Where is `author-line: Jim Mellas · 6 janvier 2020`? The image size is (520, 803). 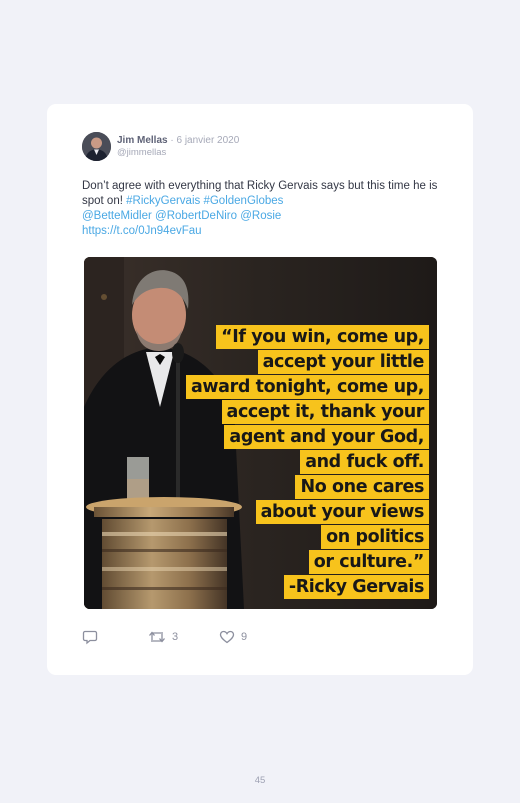 author-line: Jim Mellas · 6 janvier 2020 is located at coordinates (178, 140).